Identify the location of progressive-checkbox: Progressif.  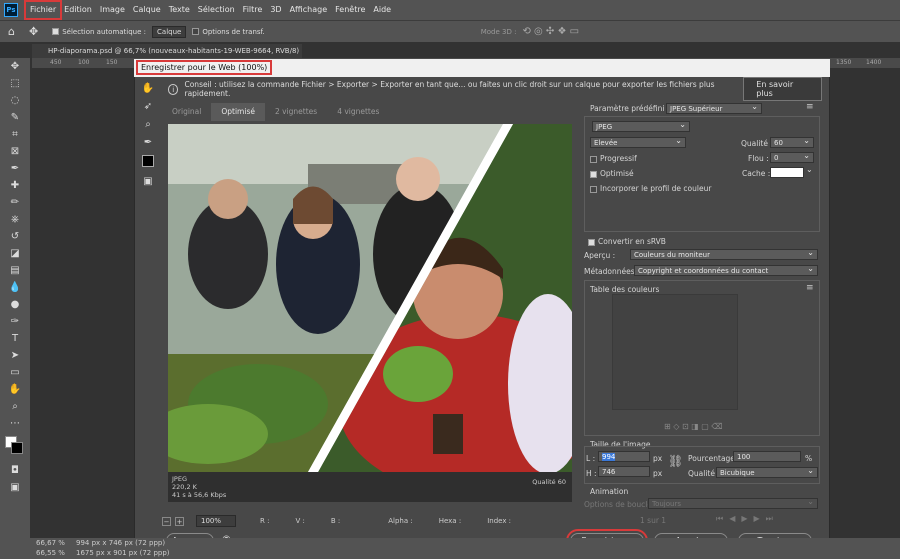
(613, 158).